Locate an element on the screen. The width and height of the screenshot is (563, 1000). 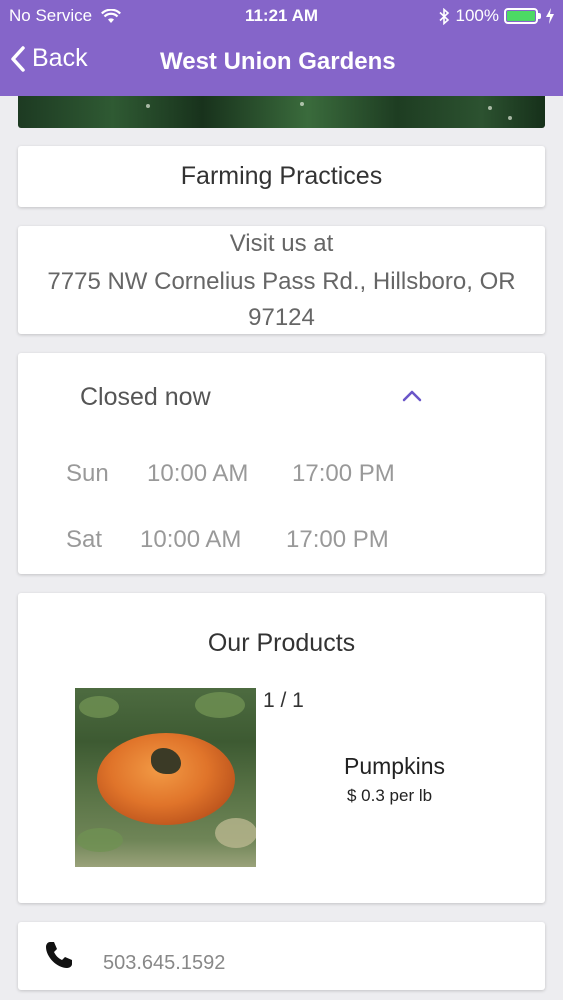
hours-day: Sat is located at coordinates (84, 539).